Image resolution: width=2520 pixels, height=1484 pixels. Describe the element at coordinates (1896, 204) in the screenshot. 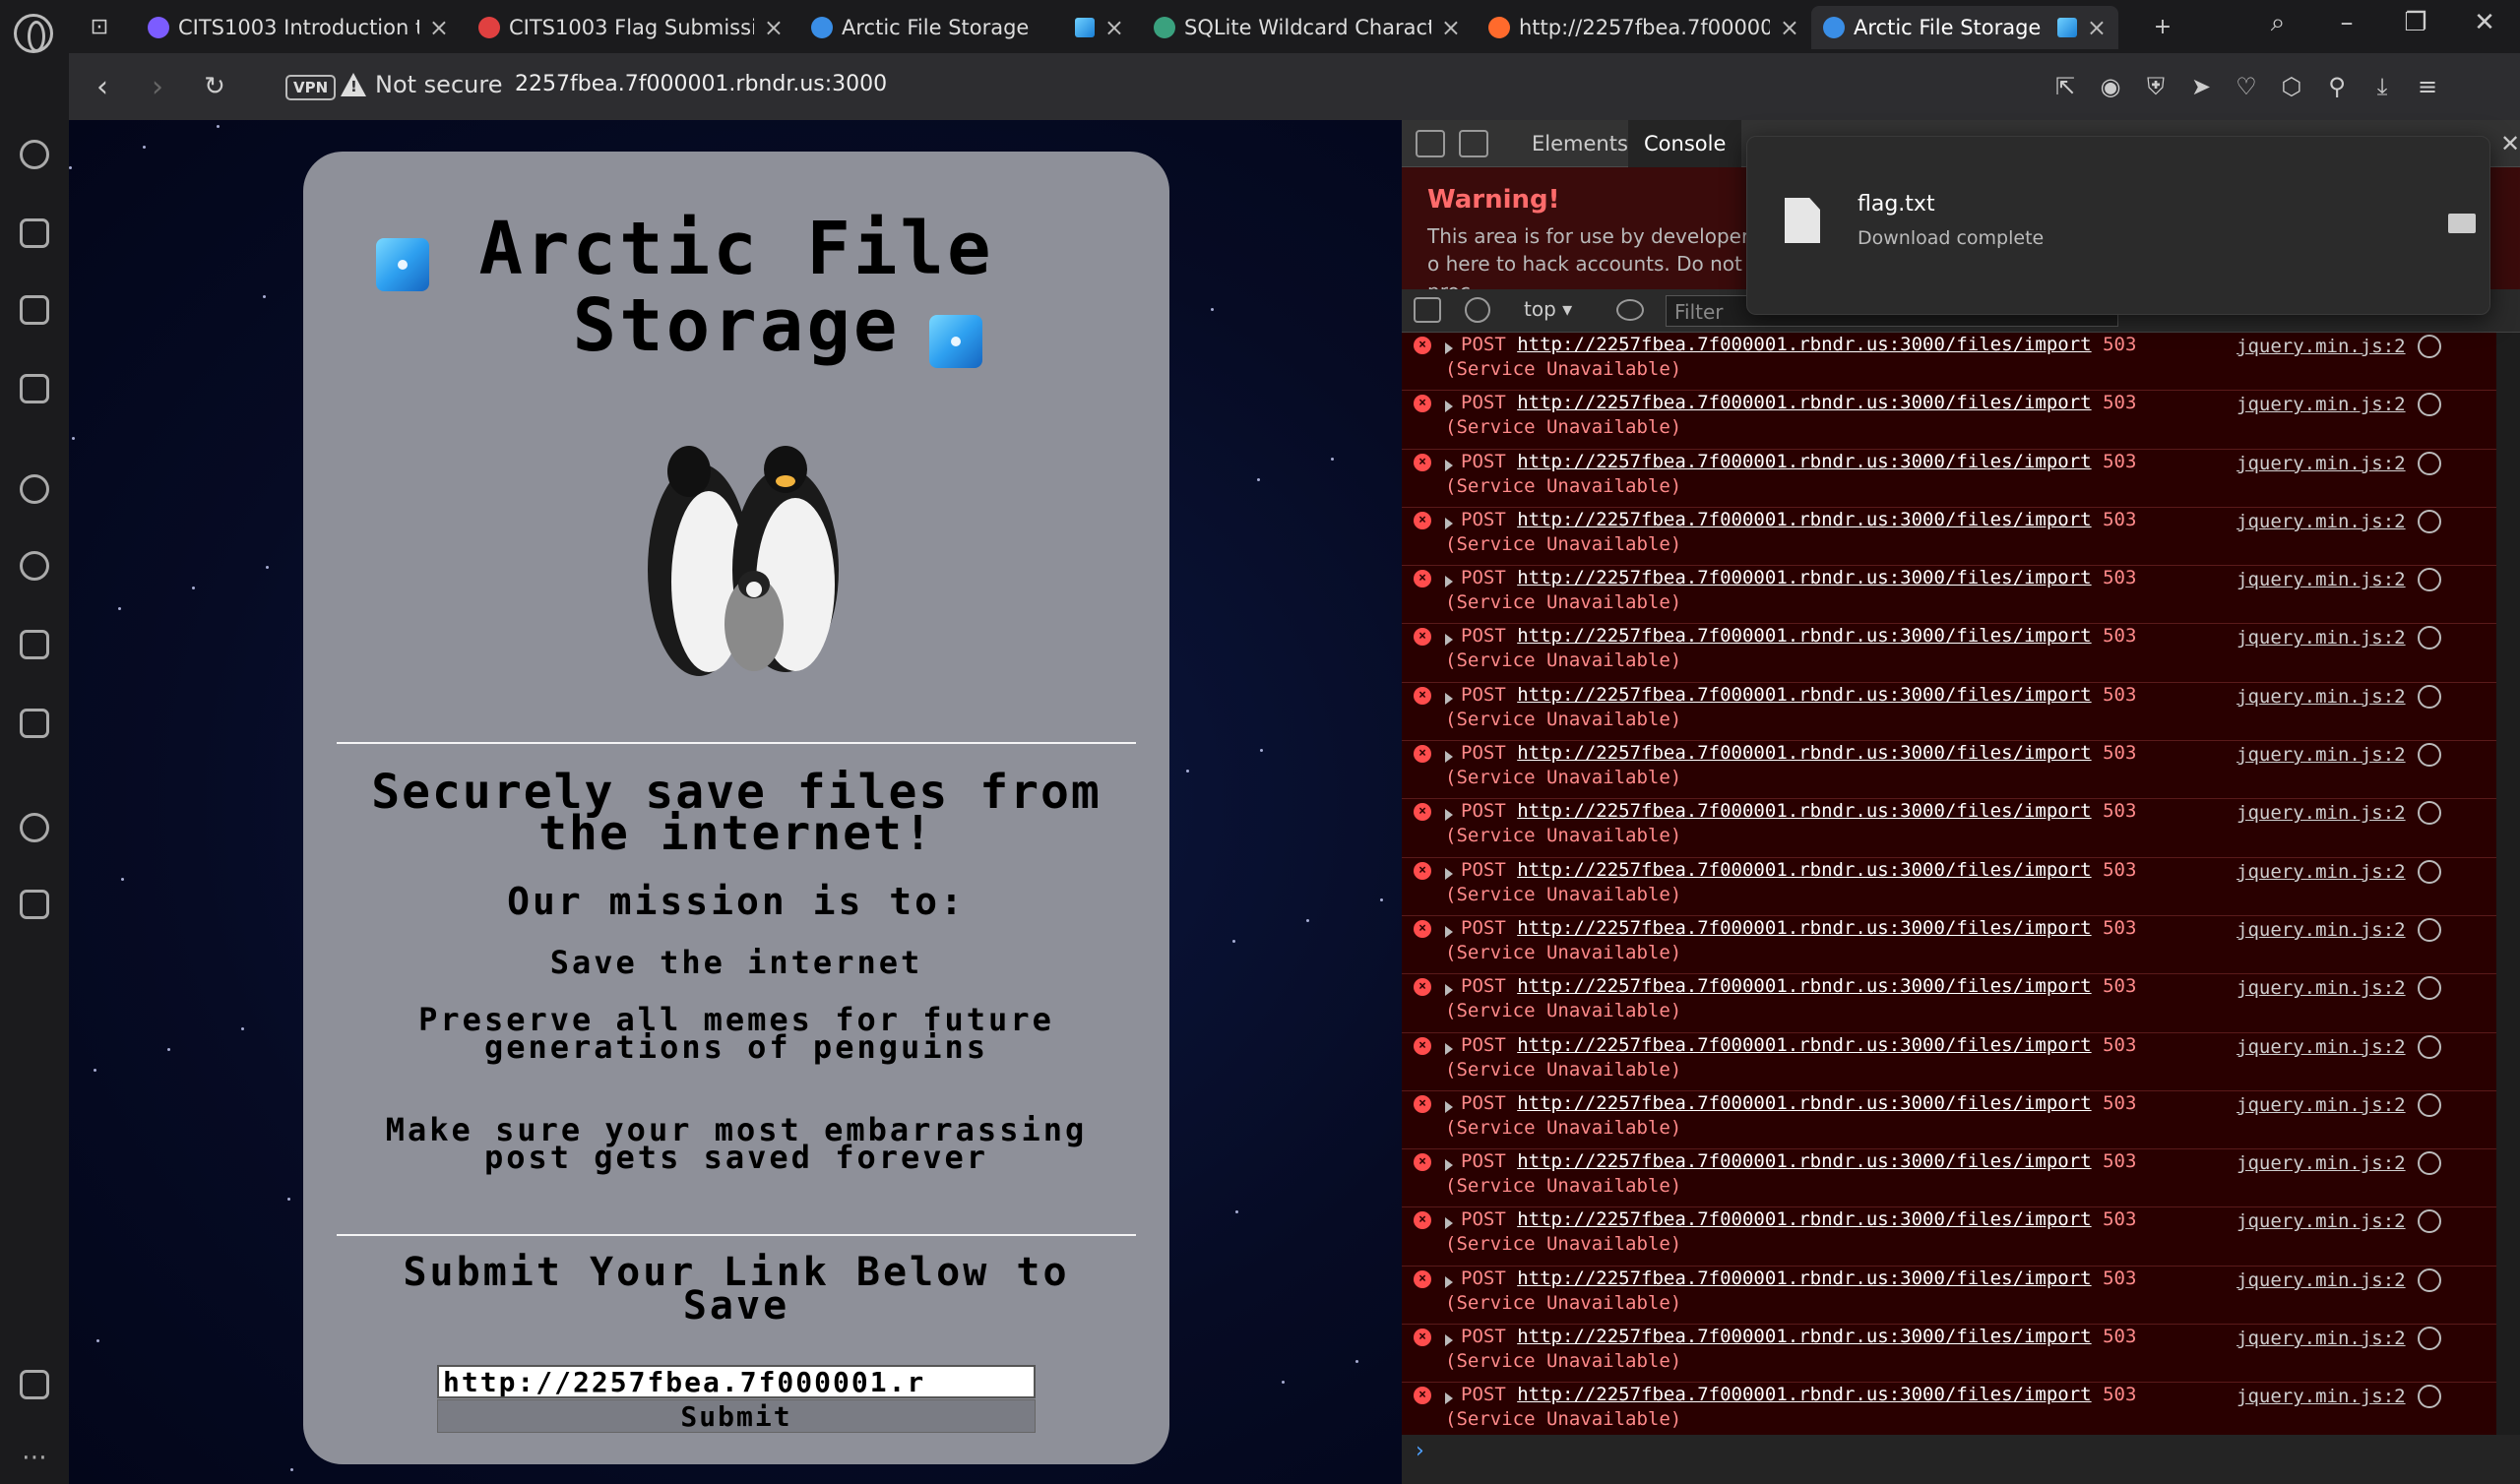

I see `download-filename: flag.txt` at that location.